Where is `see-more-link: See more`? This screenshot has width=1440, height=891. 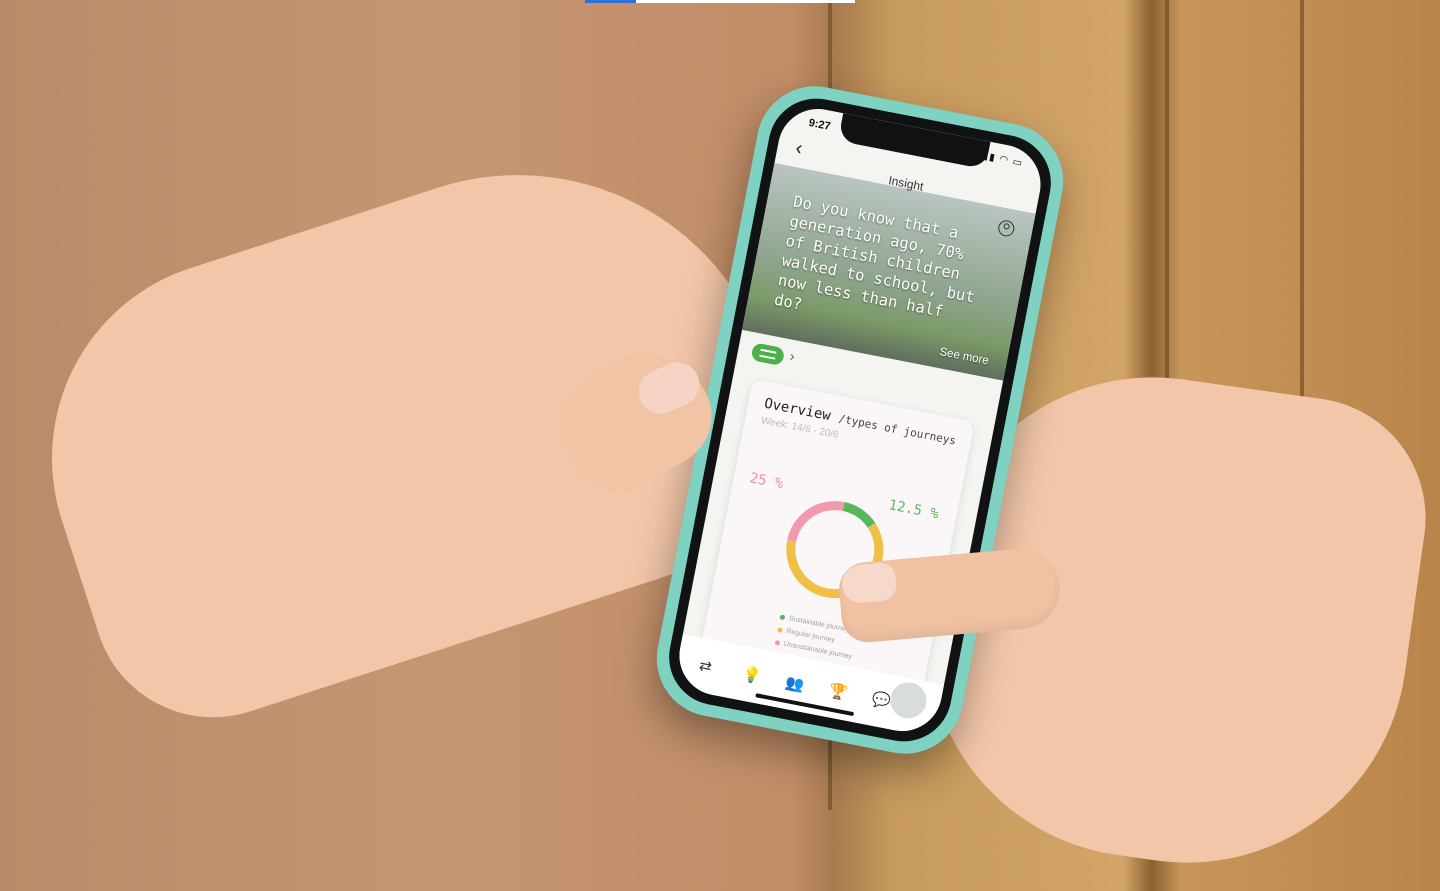
see-more-link: See more is located at coordinates (963, 356).